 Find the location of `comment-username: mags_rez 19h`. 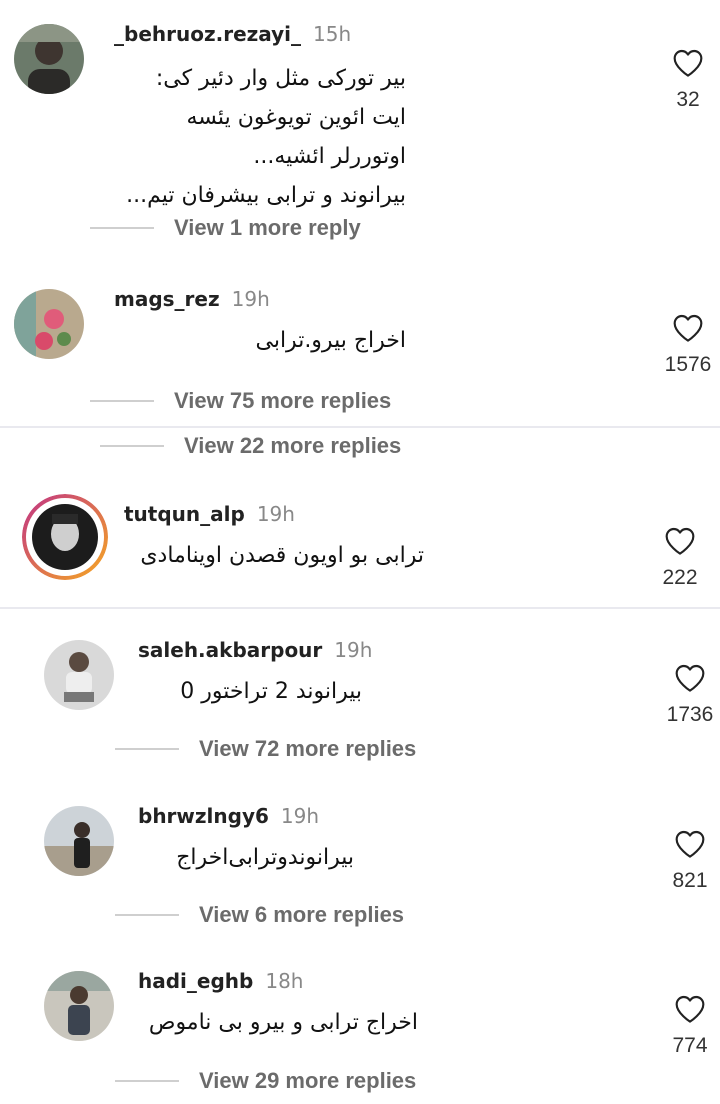

comment-username: mags_rez 19h is located at coordinates (192, 299).